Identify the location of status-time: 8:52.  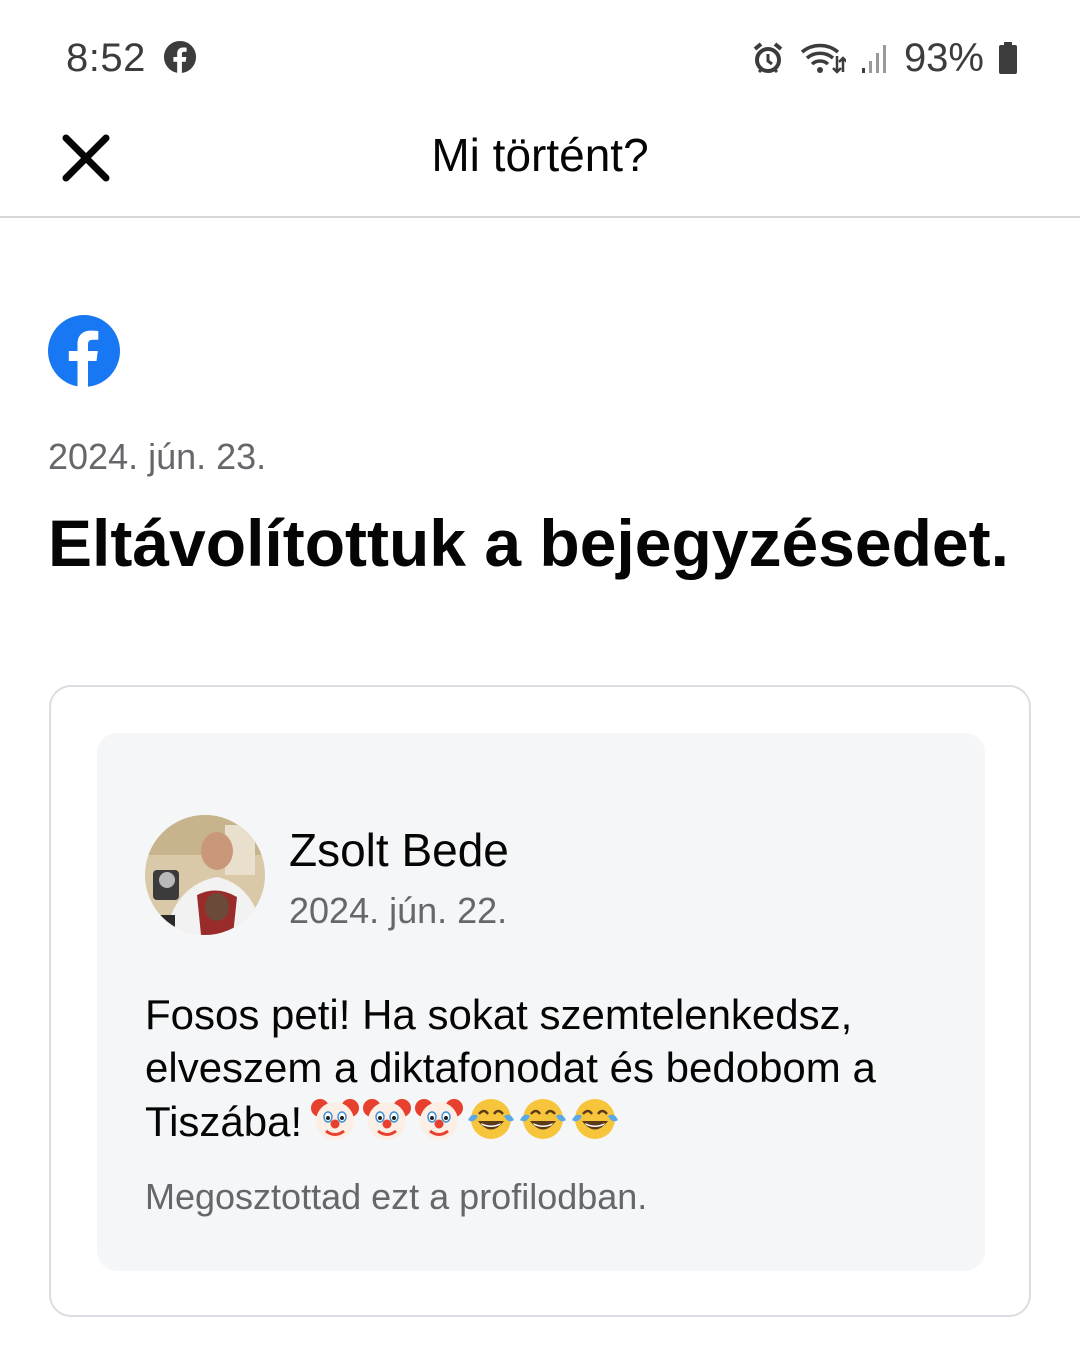
(106, 58).